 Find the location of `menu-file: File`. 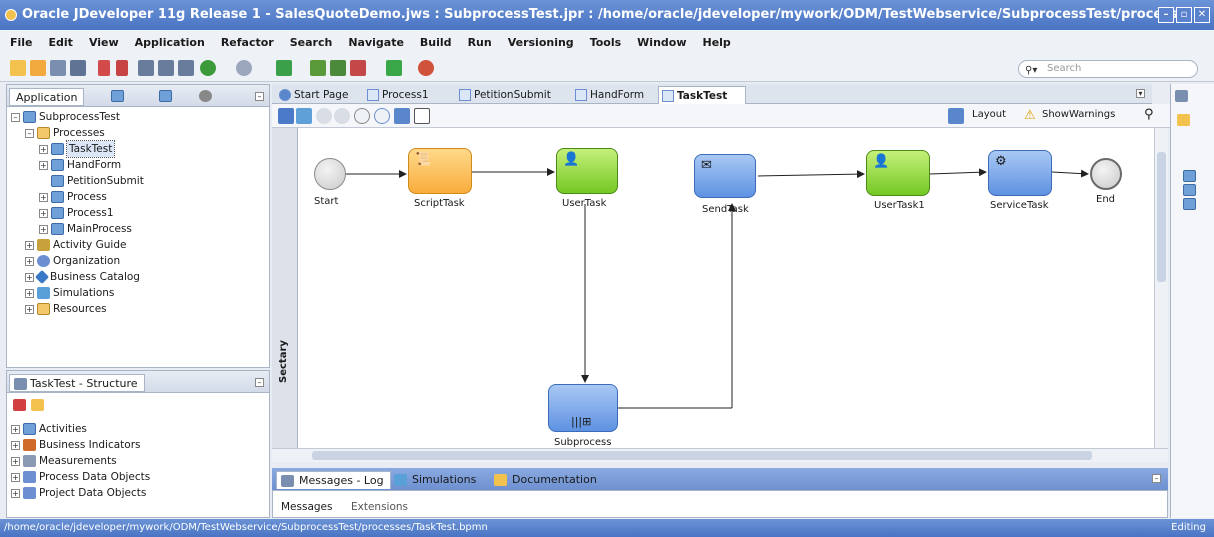

menu-file: File is located at coordinates (21, 42).